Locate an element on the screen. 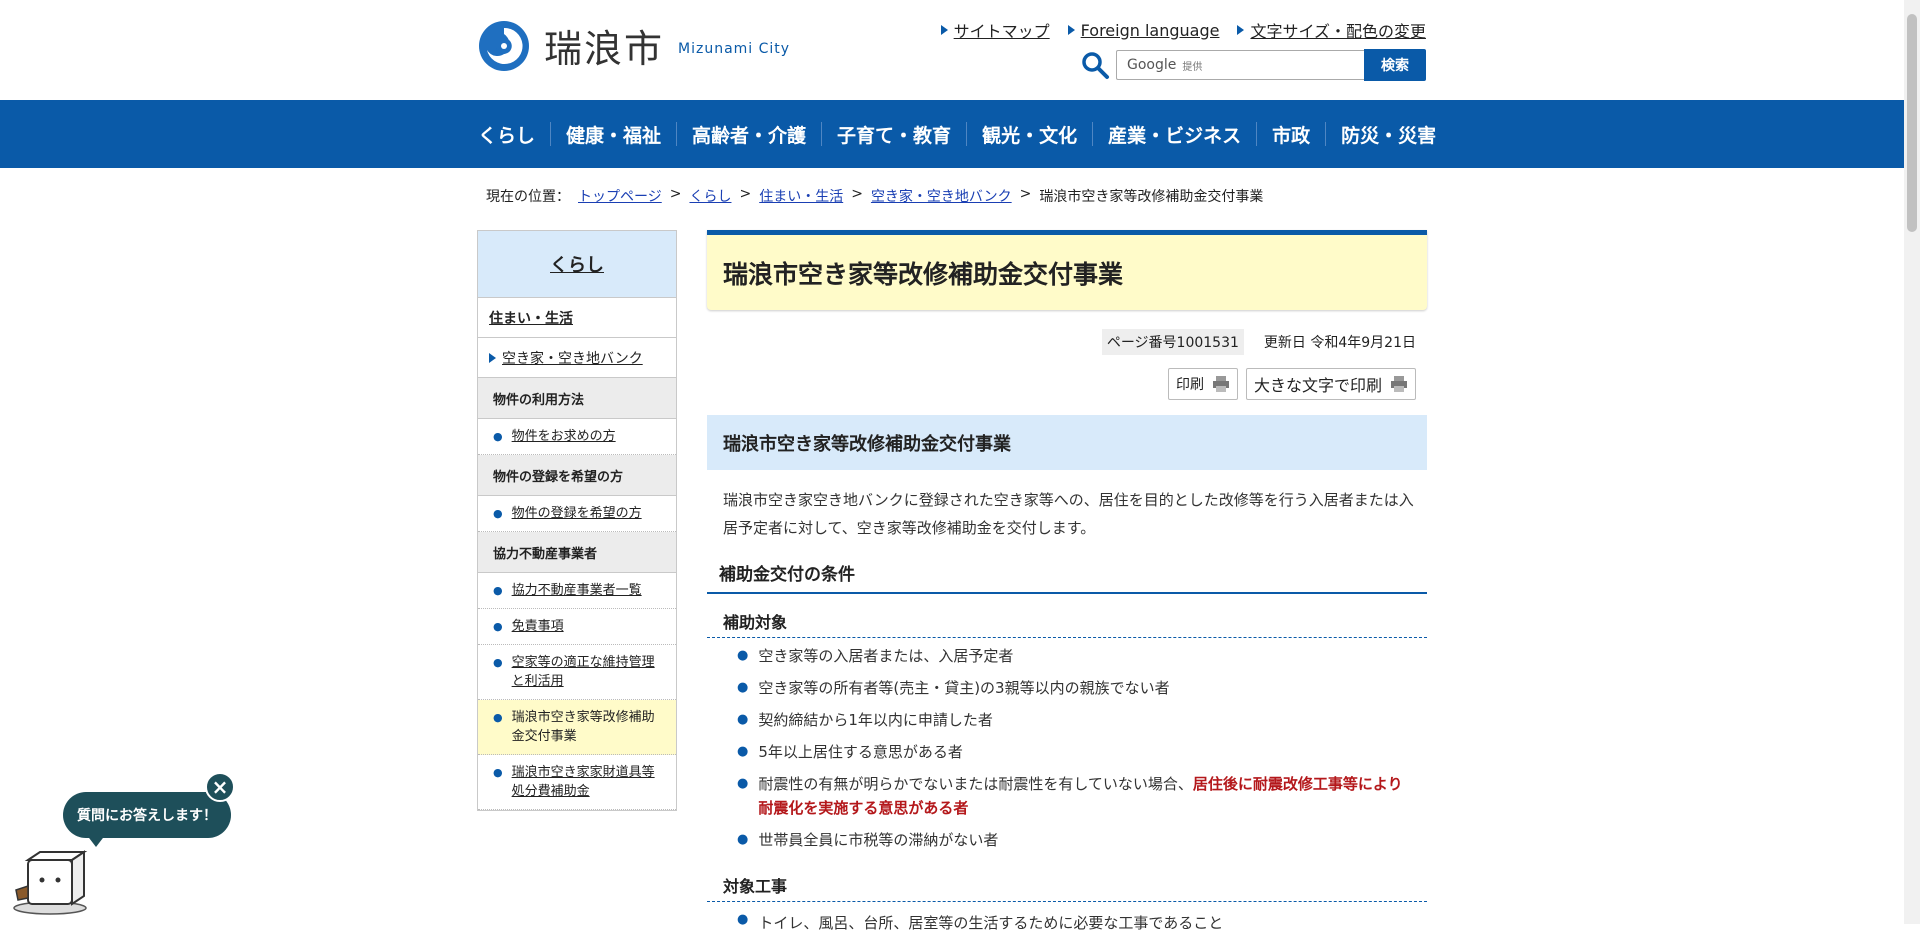 This screenshot has height=933, width=1920. side-nav-link-label: 瑞浪市空き家等改修補助金交付事業 is located at coordinates (589, 727).